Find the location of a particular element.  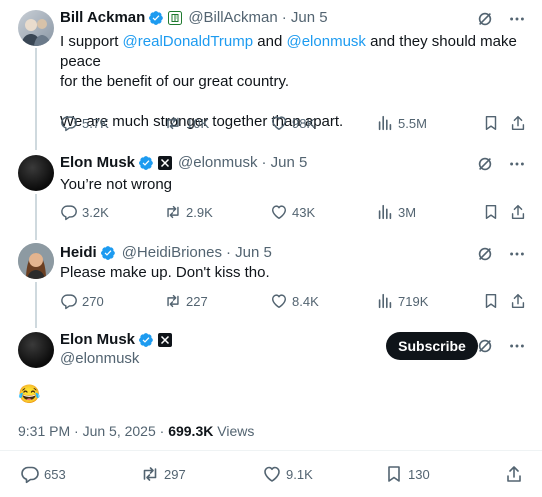

subscribe-button: Subscribe is located at coordinates (432, 346).